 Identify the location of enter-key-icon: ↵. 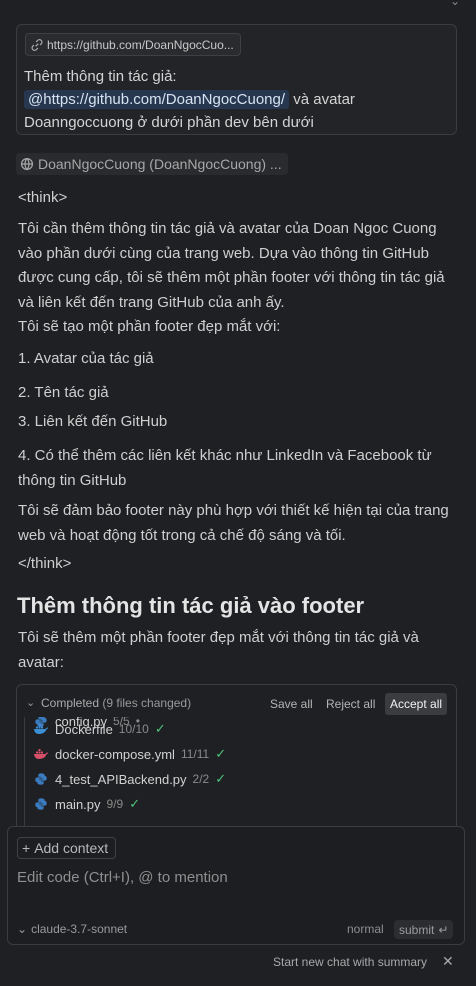
(443, 929).